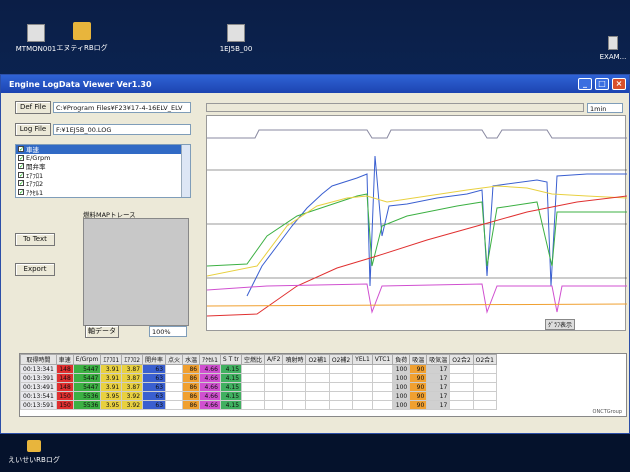  I want to click on column-header: 吸温, so click(418, 359).